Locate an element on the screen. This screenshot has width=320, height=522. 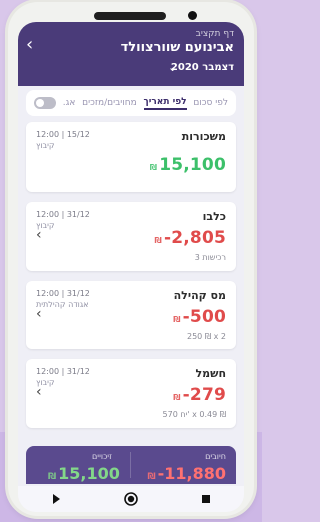
back-chevron-icon: ‹ is located at coordinates (35, 45).